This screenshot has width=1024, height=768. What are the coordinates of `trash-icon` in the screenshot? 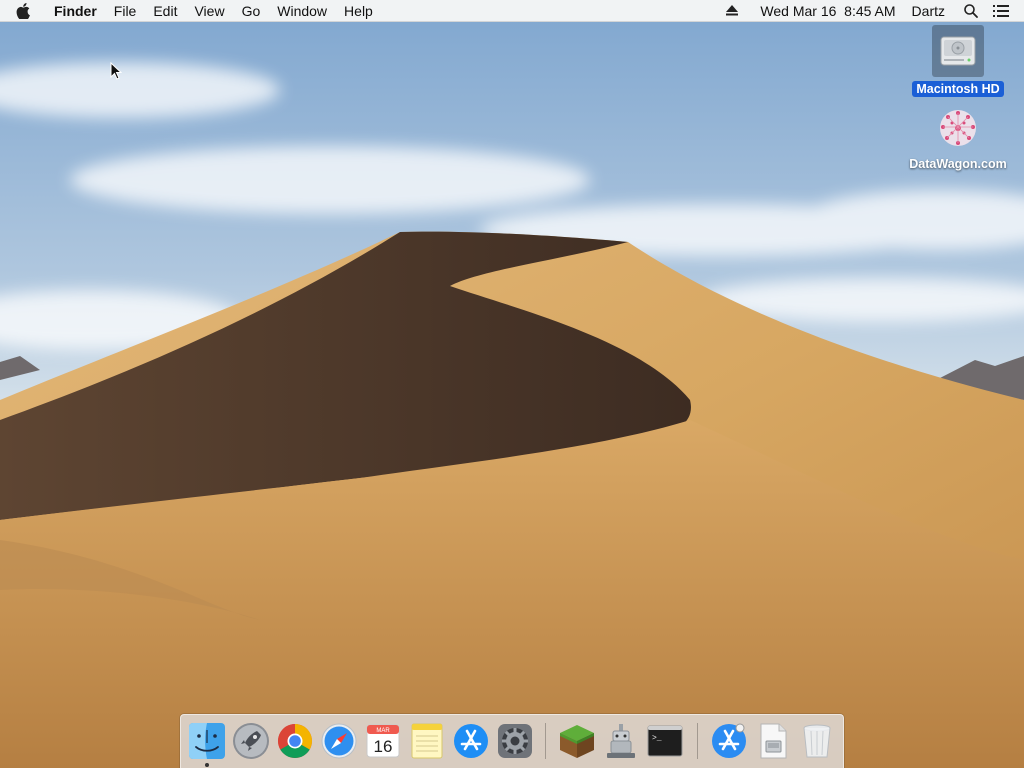 It's located at (817, 741).